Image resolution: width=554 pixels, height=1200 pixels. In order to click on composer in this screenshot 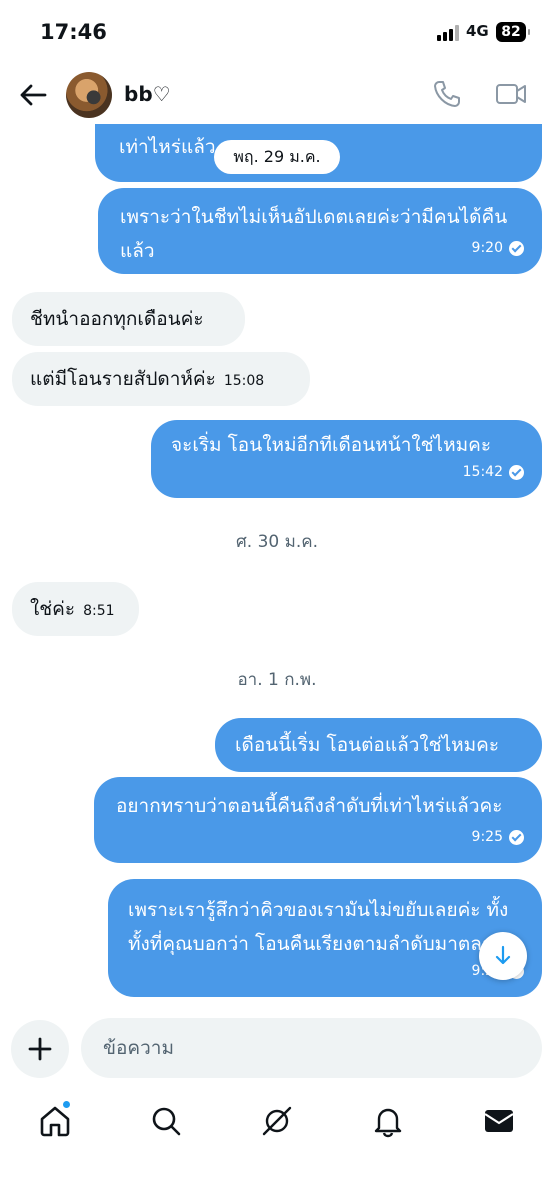, I will do `click(277, 1048)`.